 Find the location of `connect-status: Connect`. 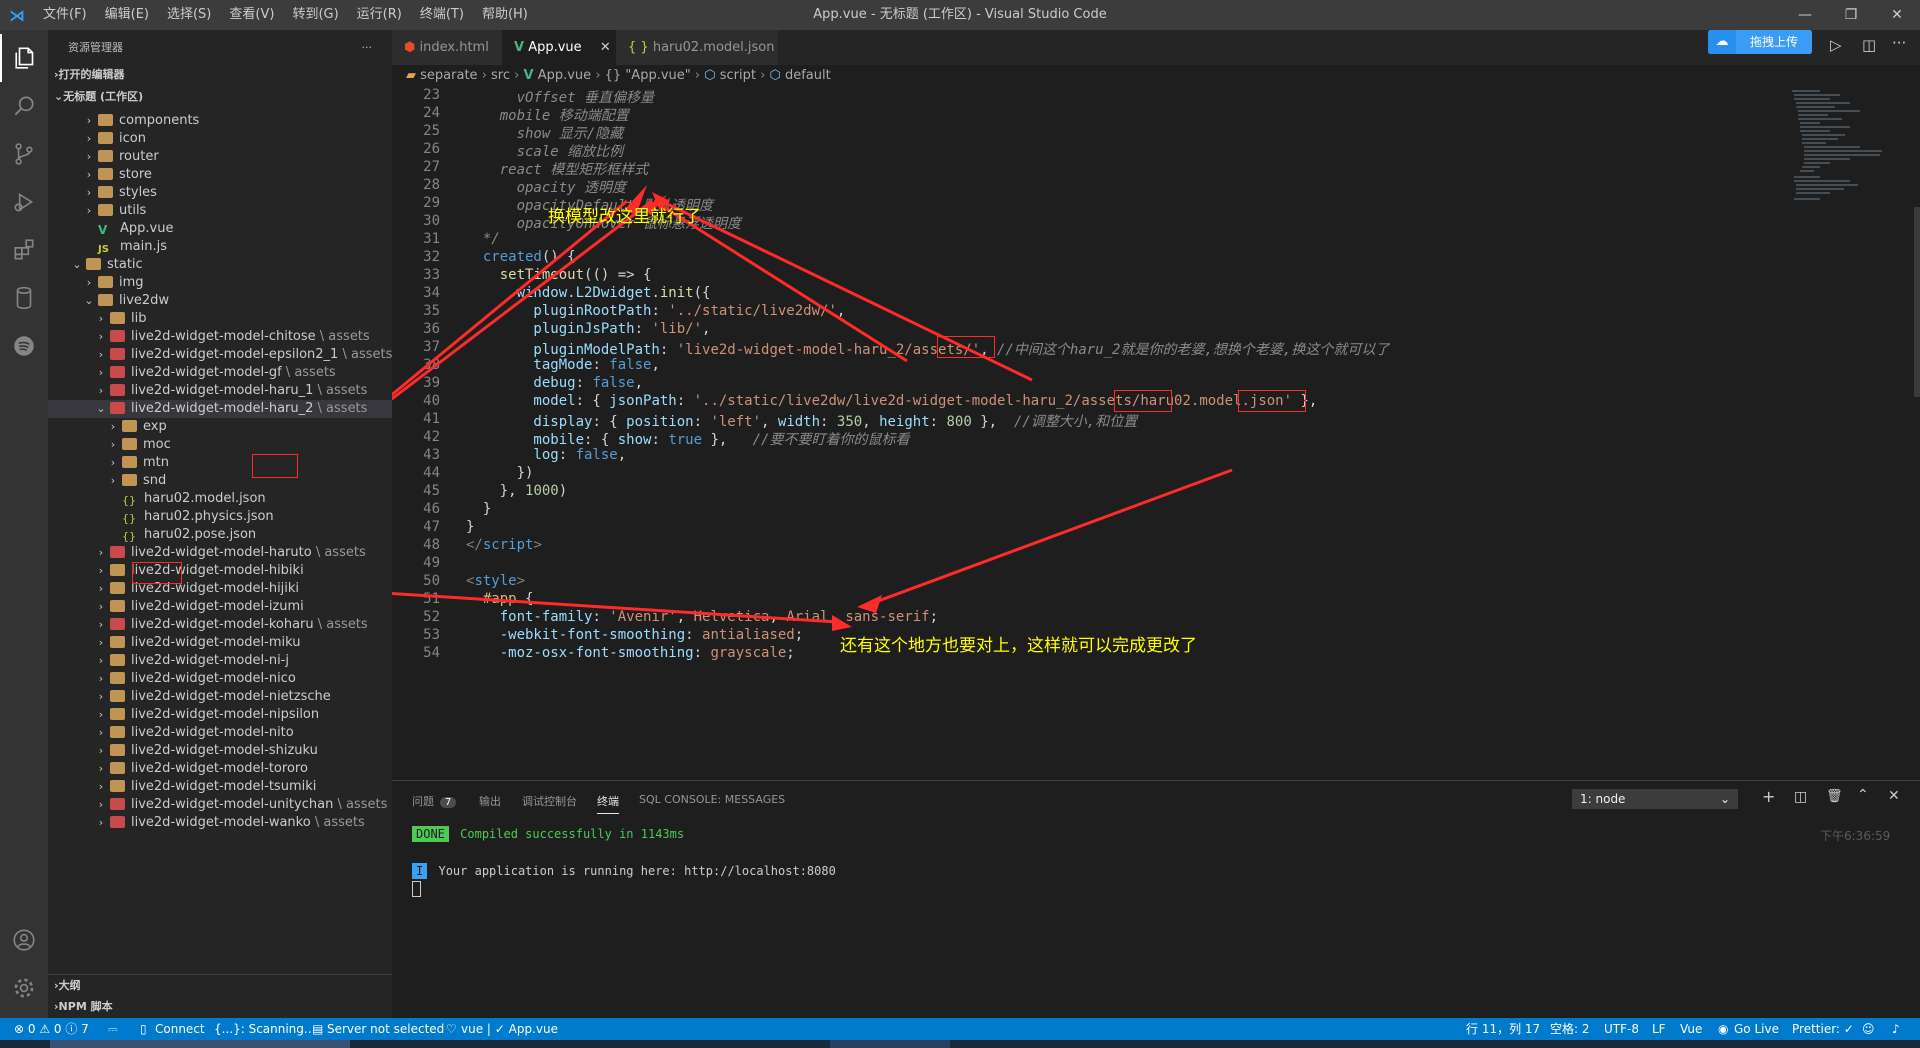

connect-status: Connect is located at coordinates (180, 1029).